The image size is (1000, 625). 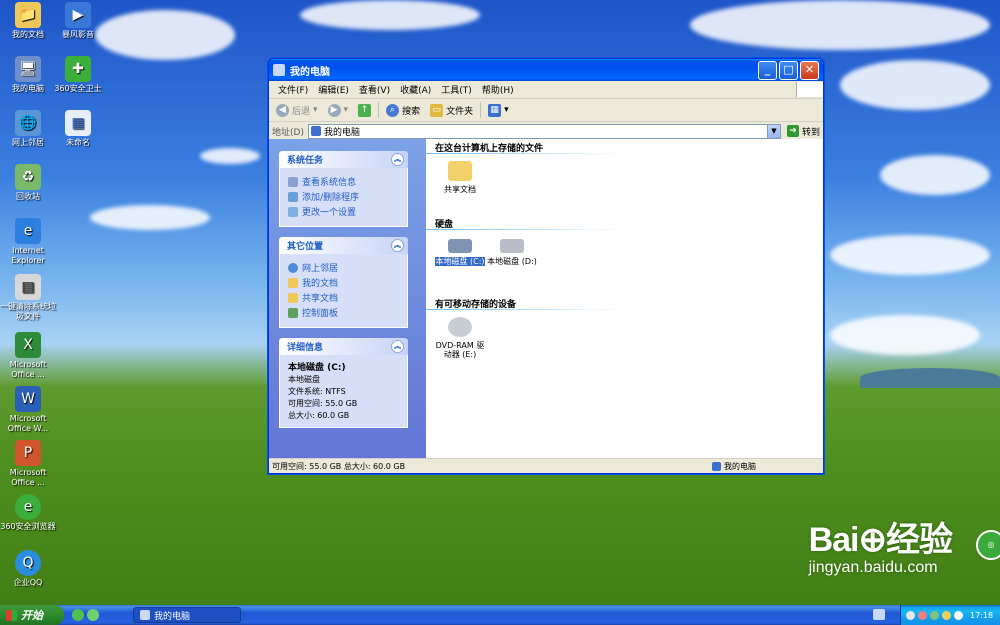 What do you see at coordinates (28, 183) in the screenshot?
I see `desktop-icon-recycle-bin: ♻ 回收站` at bounding box center [28, 183].